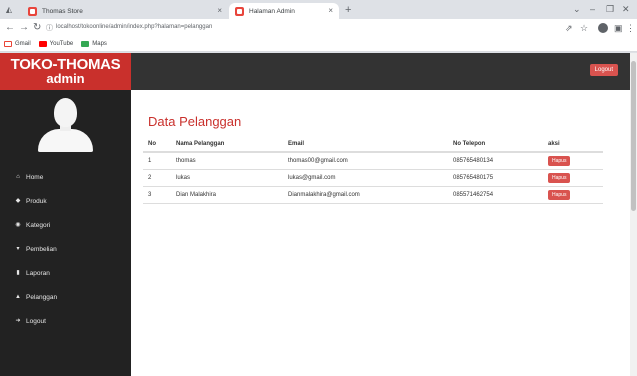  I want to click on column-header: No, so click(157, 144).